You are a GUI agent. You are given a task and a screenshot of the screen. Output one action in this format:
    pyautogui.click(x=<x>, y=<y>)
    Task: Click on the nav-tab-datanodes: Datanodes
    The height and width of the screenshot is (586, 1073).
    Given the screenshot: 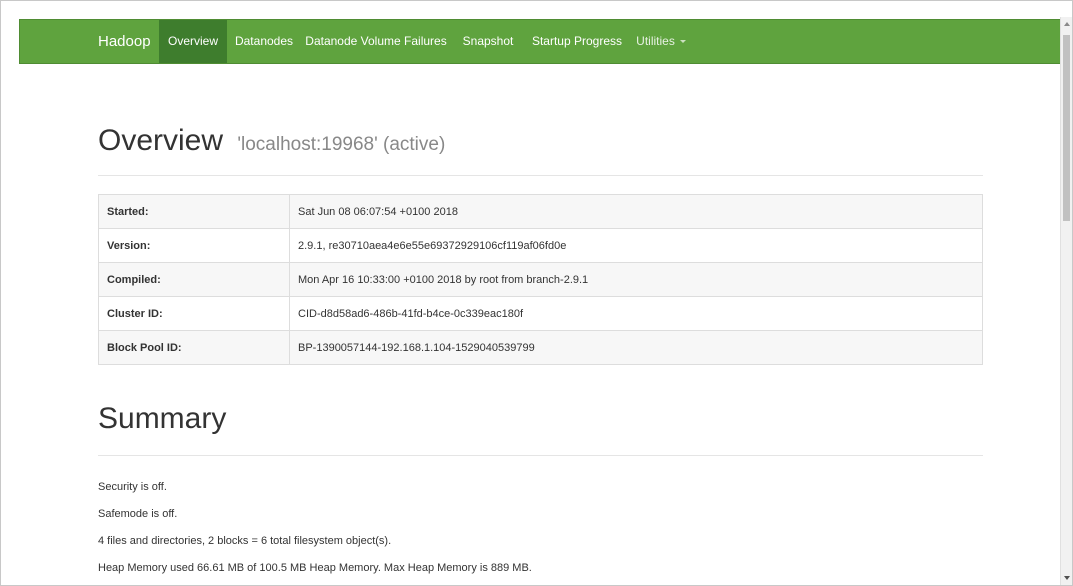 What is the action you would take?
    pyautogui.click(x=264, y=41)
    